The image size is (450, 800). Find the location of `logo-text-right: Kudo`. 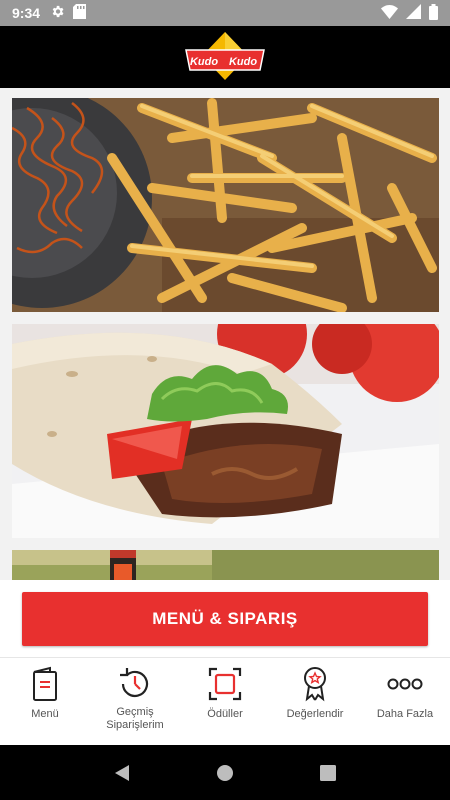

logo-text-right: Kudo is located at coordinates (243, 62).